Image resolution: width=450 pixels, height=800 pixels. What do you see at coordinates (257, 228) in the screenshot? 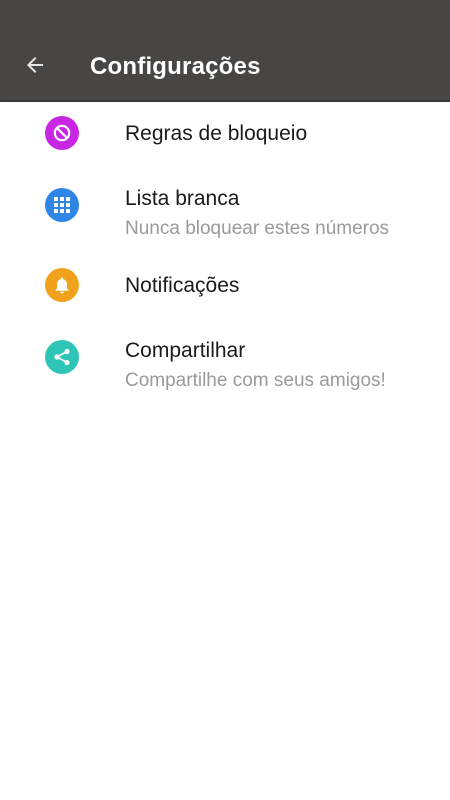
I see `settings-item-subtitle: Nunca bloquear estes números` at bounding box center [257, 228].